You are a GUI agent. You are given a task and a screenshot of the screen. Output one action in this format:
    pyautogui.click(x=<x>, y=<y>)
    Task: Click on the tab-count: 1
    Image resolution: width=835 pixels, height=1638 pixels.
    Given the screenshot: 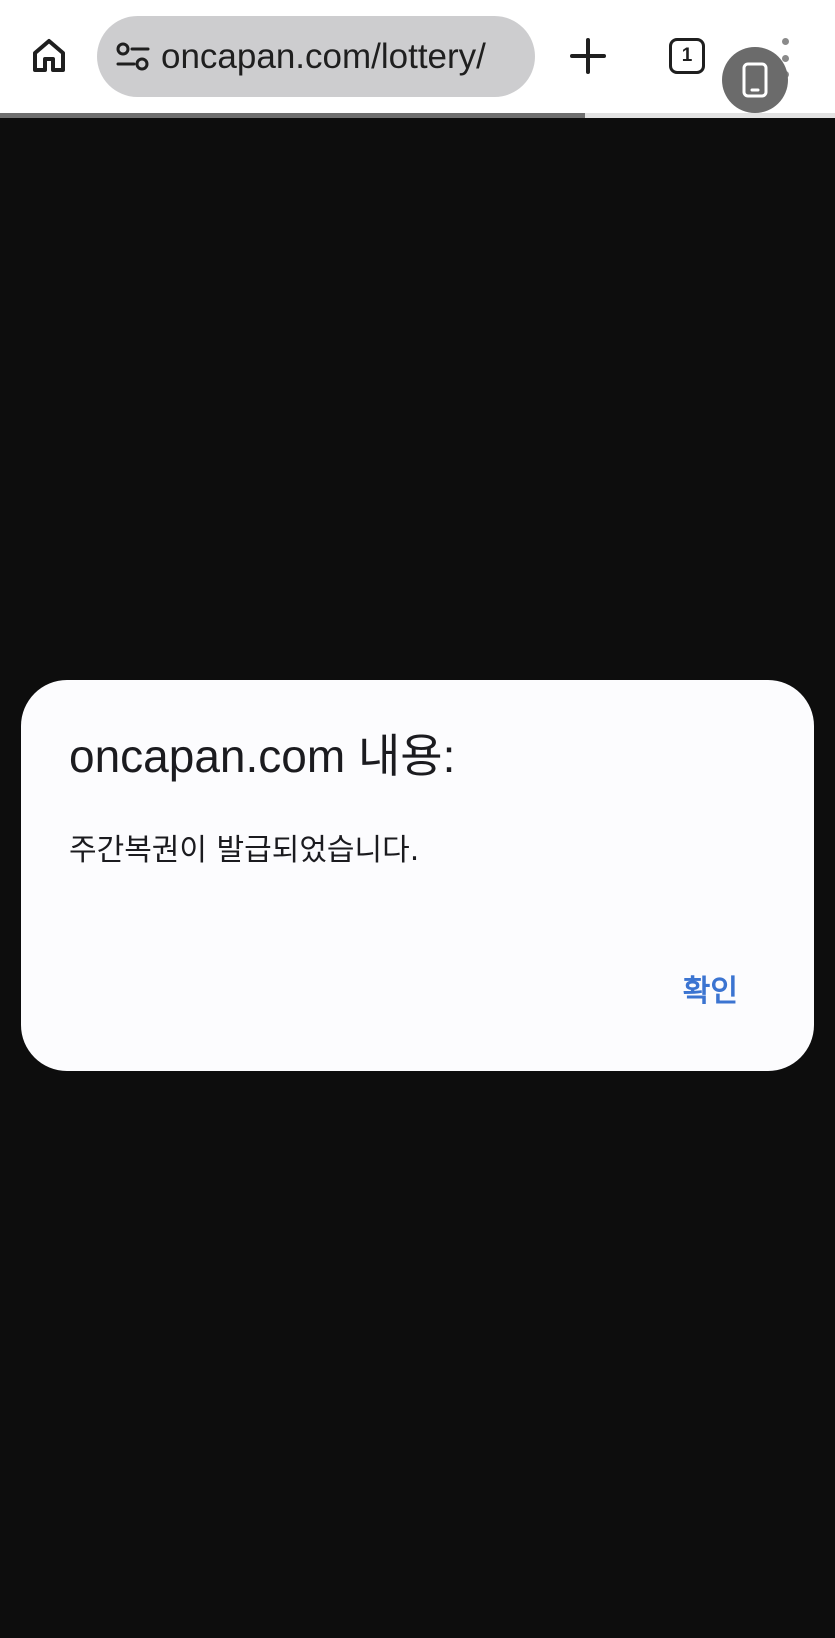 What is the action you would take?
    pyautogui.click(x=687, y=55)
    